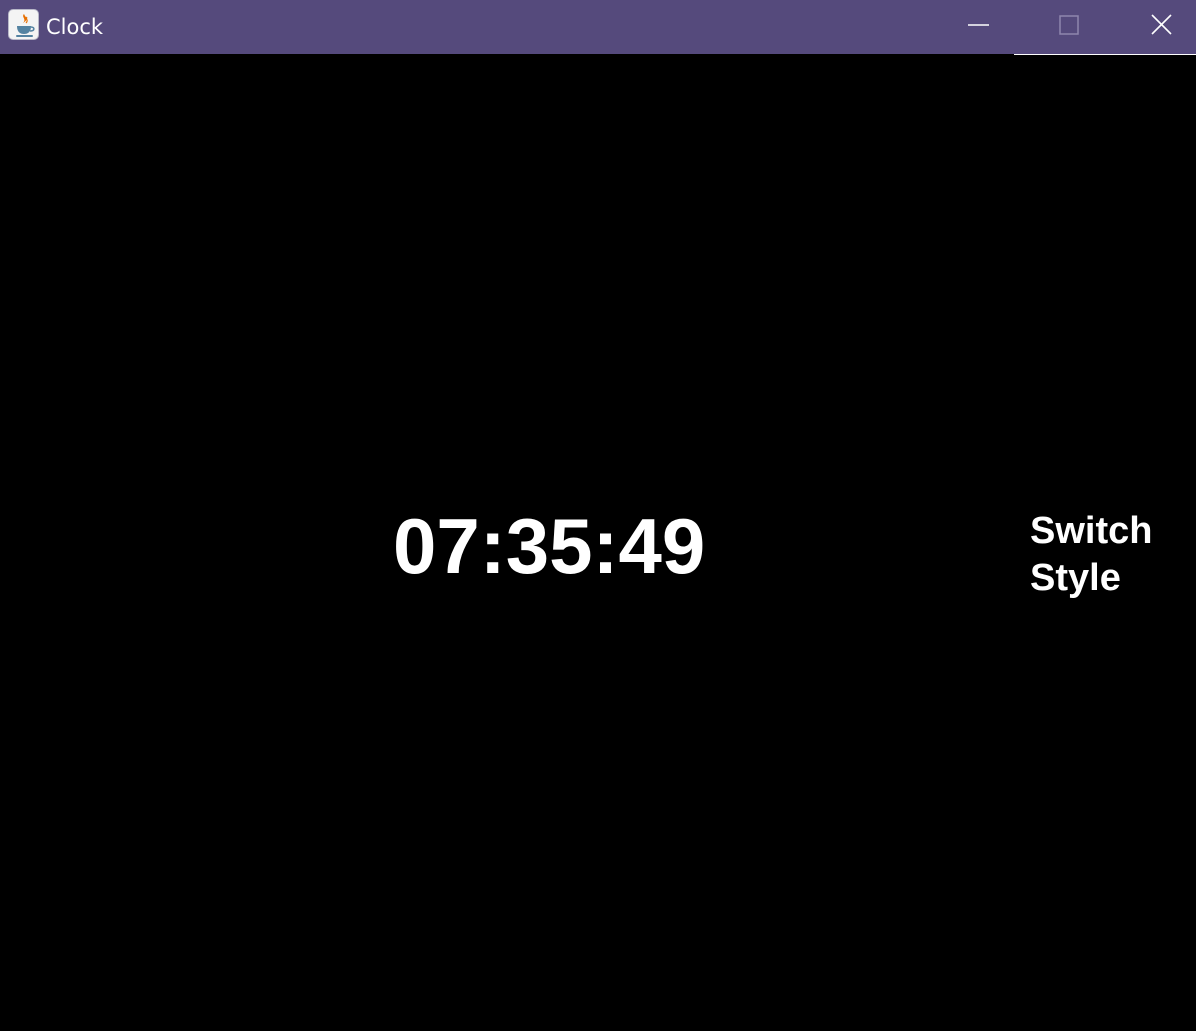 The image size is (1196, 1031). I want to click on panel-divider, so click(1105, 54).